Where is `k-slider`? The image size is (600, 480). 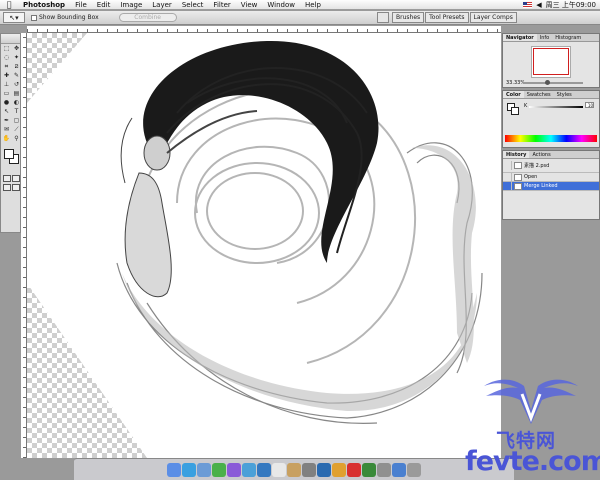
k-slider is located at coordinates (556, 107).